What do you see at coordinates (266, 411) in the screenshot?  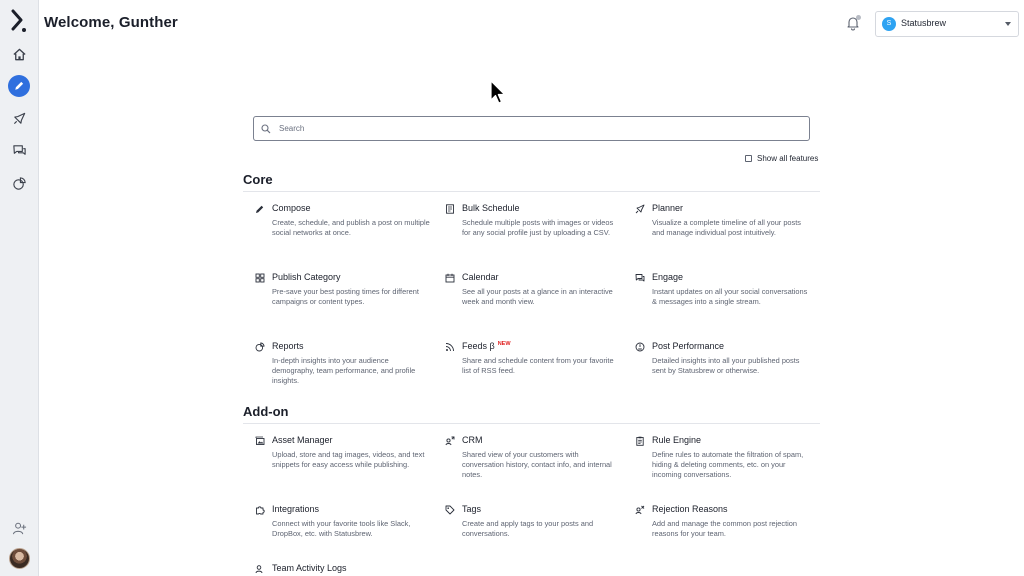 I see `section-title-addon: Add-on` at bounding box center [266, 411].